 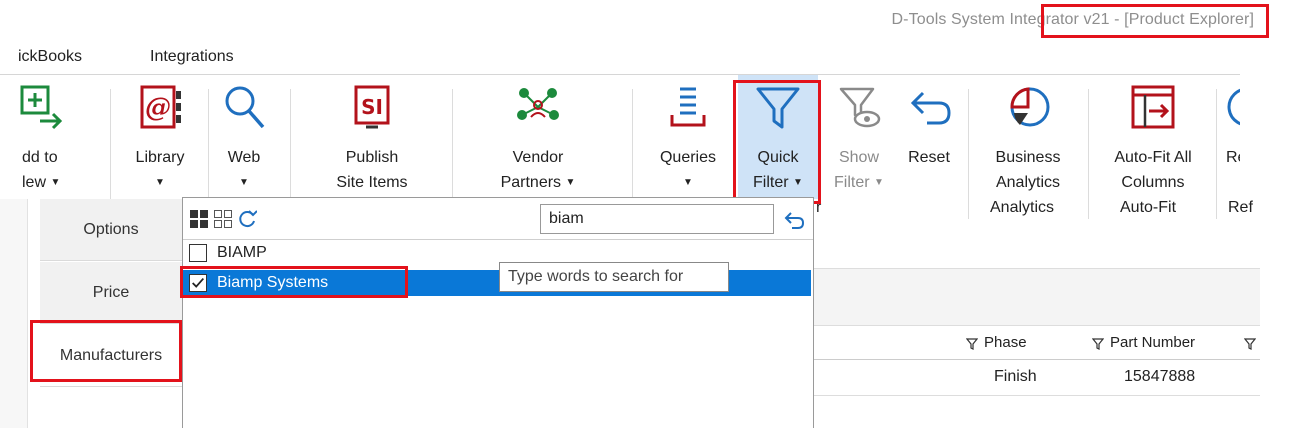 What do you see at coordinates (372, 157) in the screenshot?
I see `publish-label1: Publish` at bounding box center [372, 157].